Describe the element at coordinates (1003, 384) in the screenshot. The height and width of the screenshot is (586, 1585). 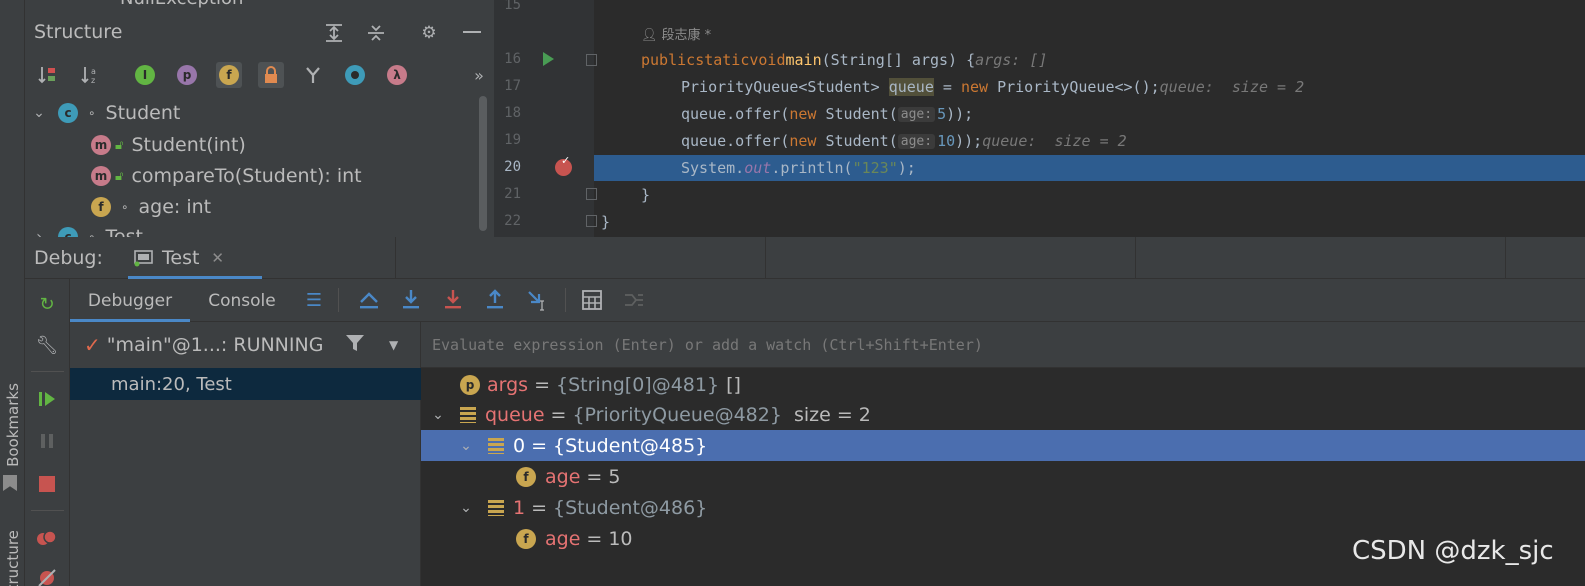
I see `variable-row: p args = {String[0]@481} []` at that location.